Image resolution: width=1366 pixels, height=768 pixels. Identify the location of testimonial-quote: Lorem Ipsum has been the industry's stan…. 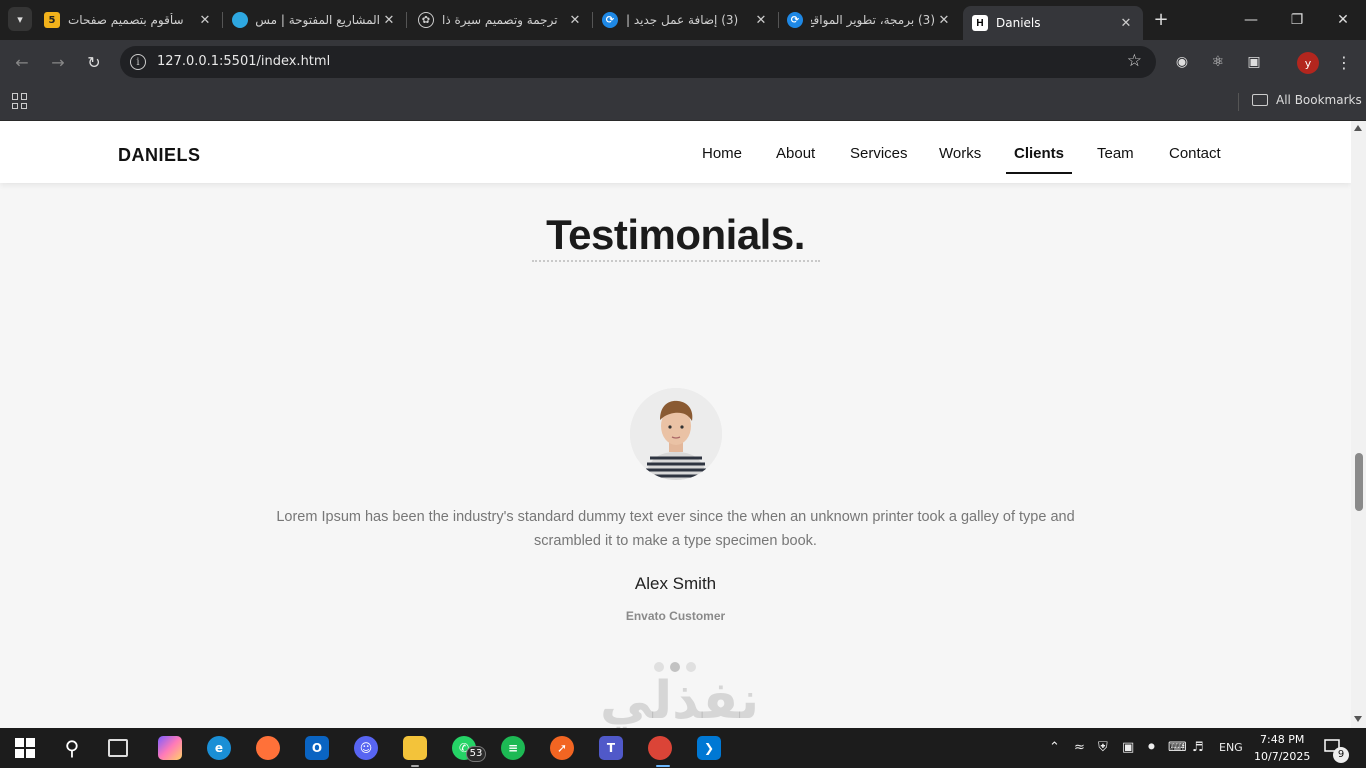
(675, 529).